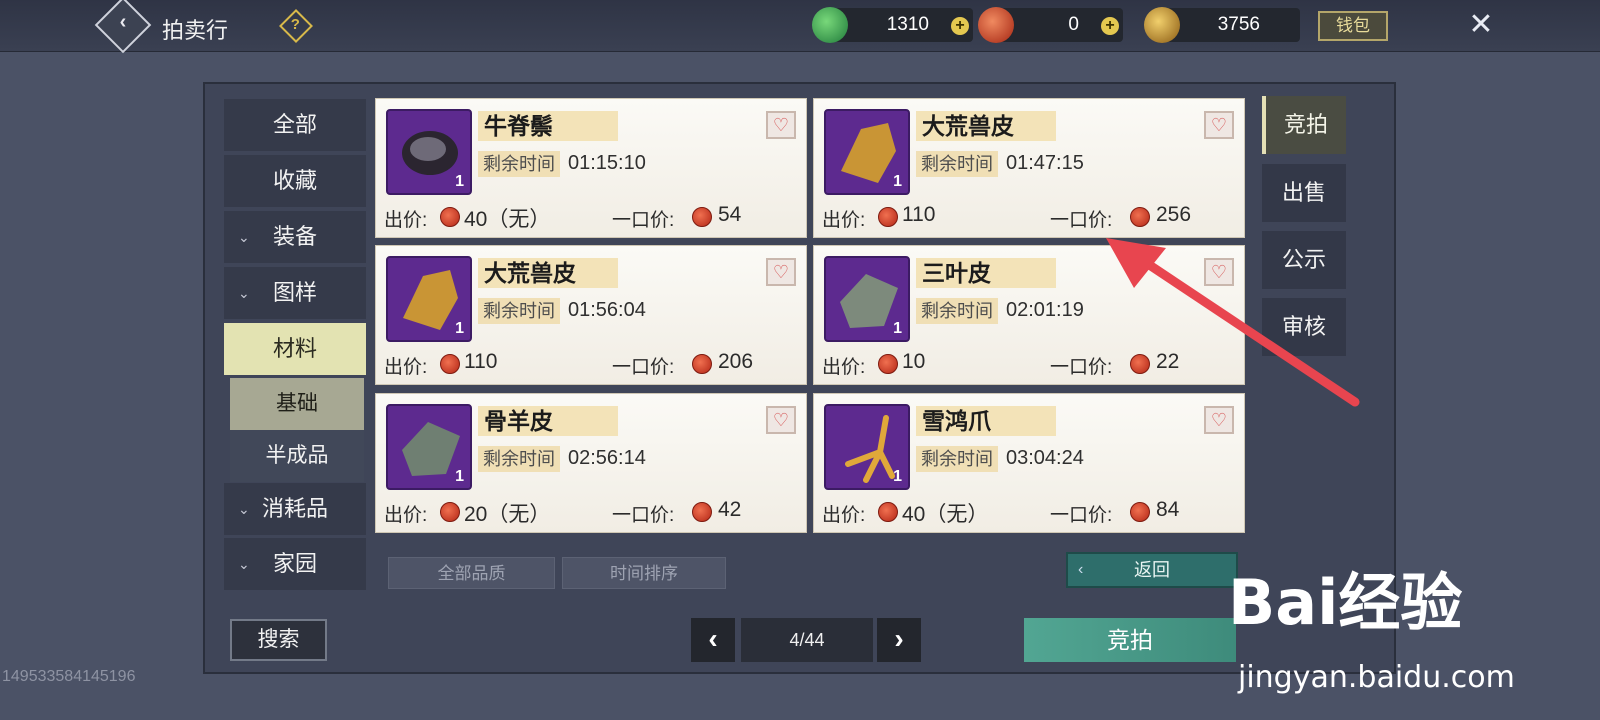  What do you see at coordinates (295, 564) in the screenshot?
I see `sidebar-item-home: ⌄ 家园` at bounding box center [295, 564].